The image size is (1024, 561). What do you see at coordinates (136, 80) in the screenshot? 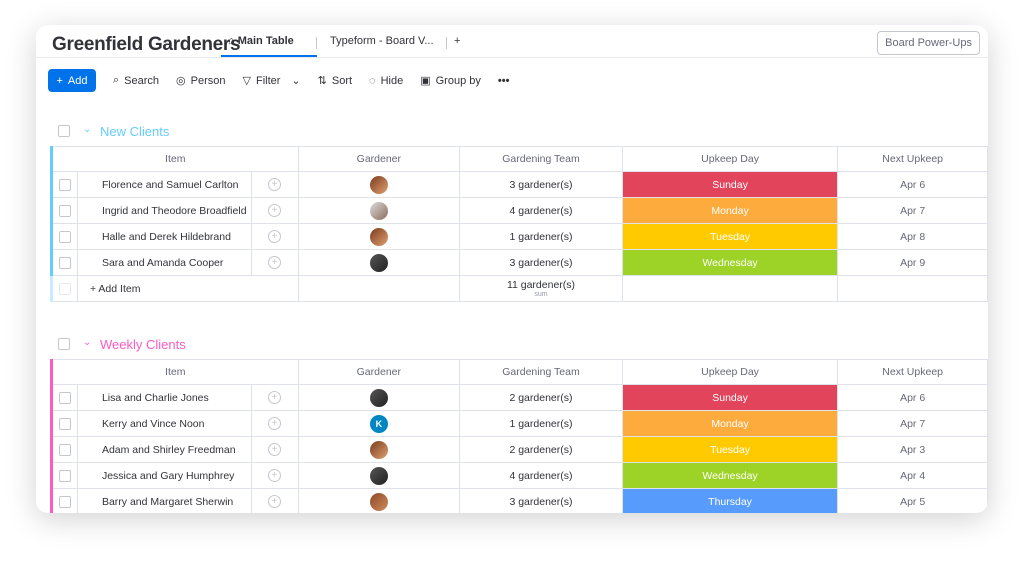
I see `search-button: ⌕ Search` at bounding box center [136, 80].